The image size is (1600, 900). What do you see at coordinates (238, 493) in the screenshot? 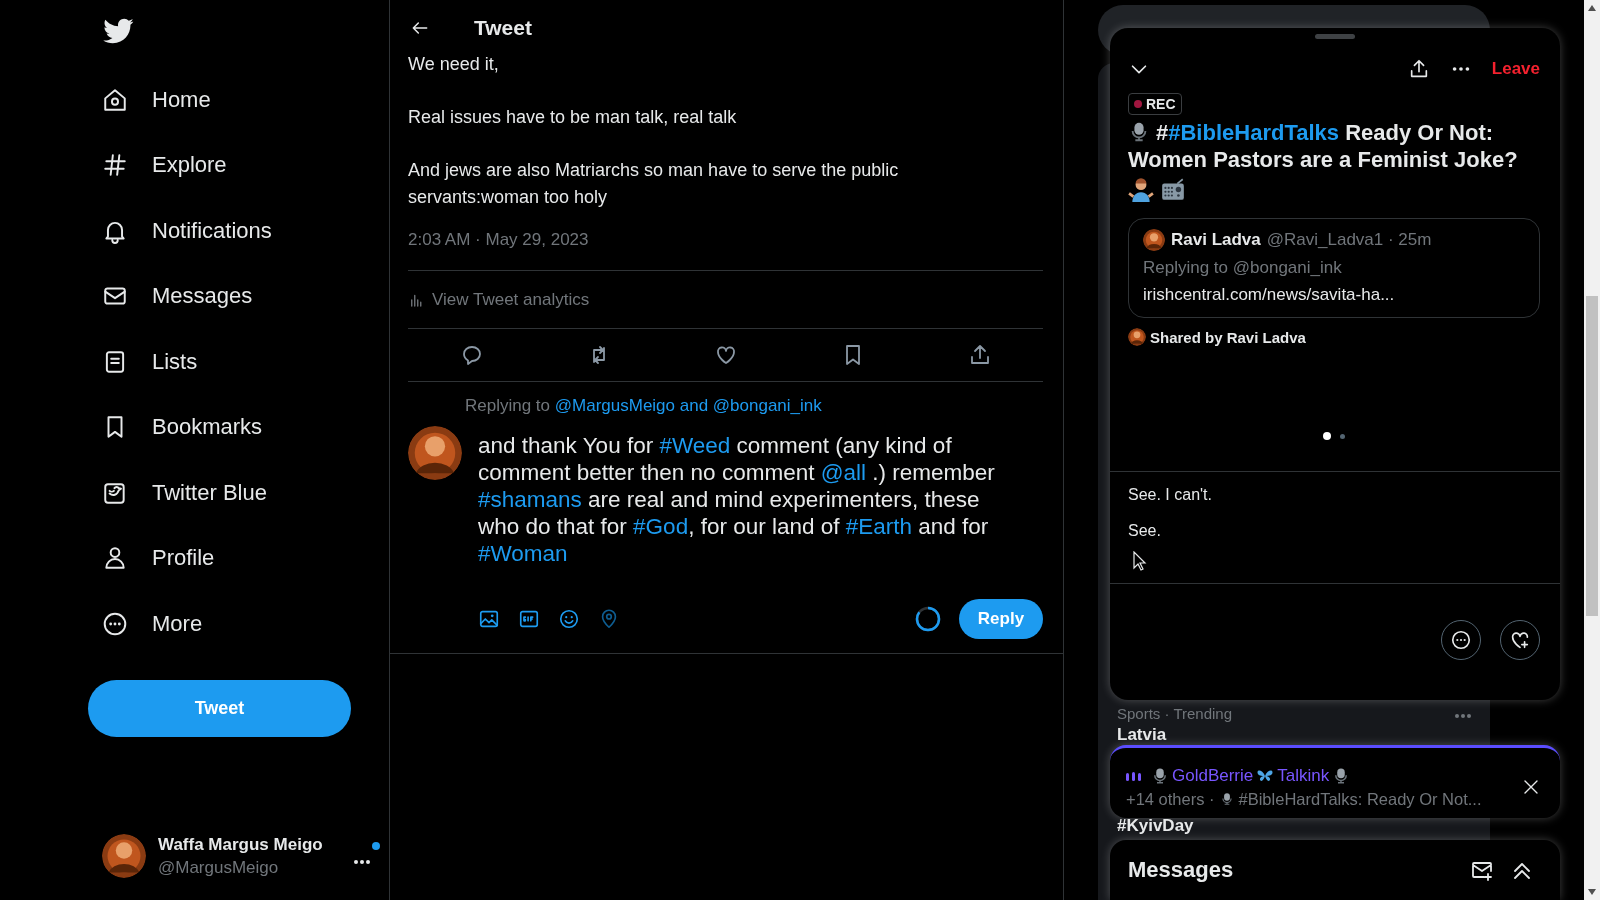
I see `nav-item: Twitter Blue` at bounding box center [238, 493].